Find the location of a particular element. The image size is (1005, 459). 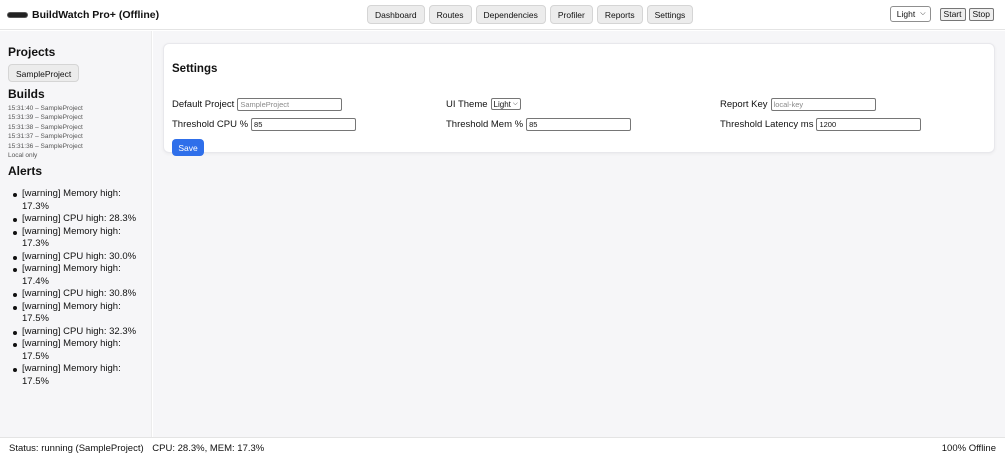

build-item: 15:31:37 – SampleProject is located at coordinates (45, 137).